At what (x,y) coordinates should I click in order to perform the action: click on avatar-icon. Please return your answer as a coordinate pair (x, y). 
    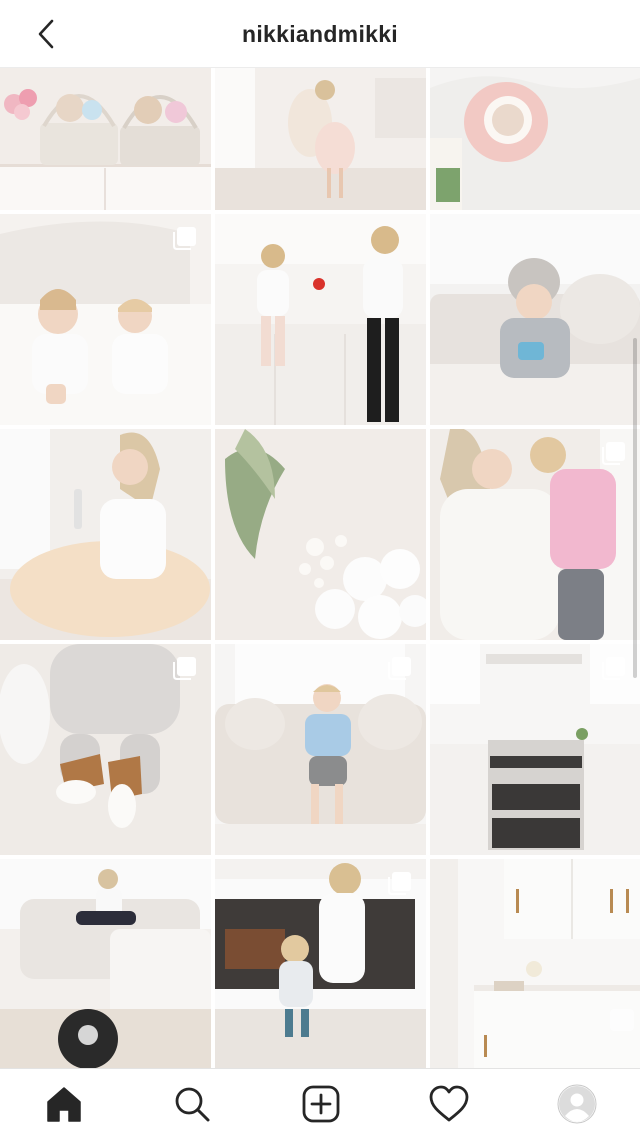
    Looking at the image, I should click on (577, 1104).